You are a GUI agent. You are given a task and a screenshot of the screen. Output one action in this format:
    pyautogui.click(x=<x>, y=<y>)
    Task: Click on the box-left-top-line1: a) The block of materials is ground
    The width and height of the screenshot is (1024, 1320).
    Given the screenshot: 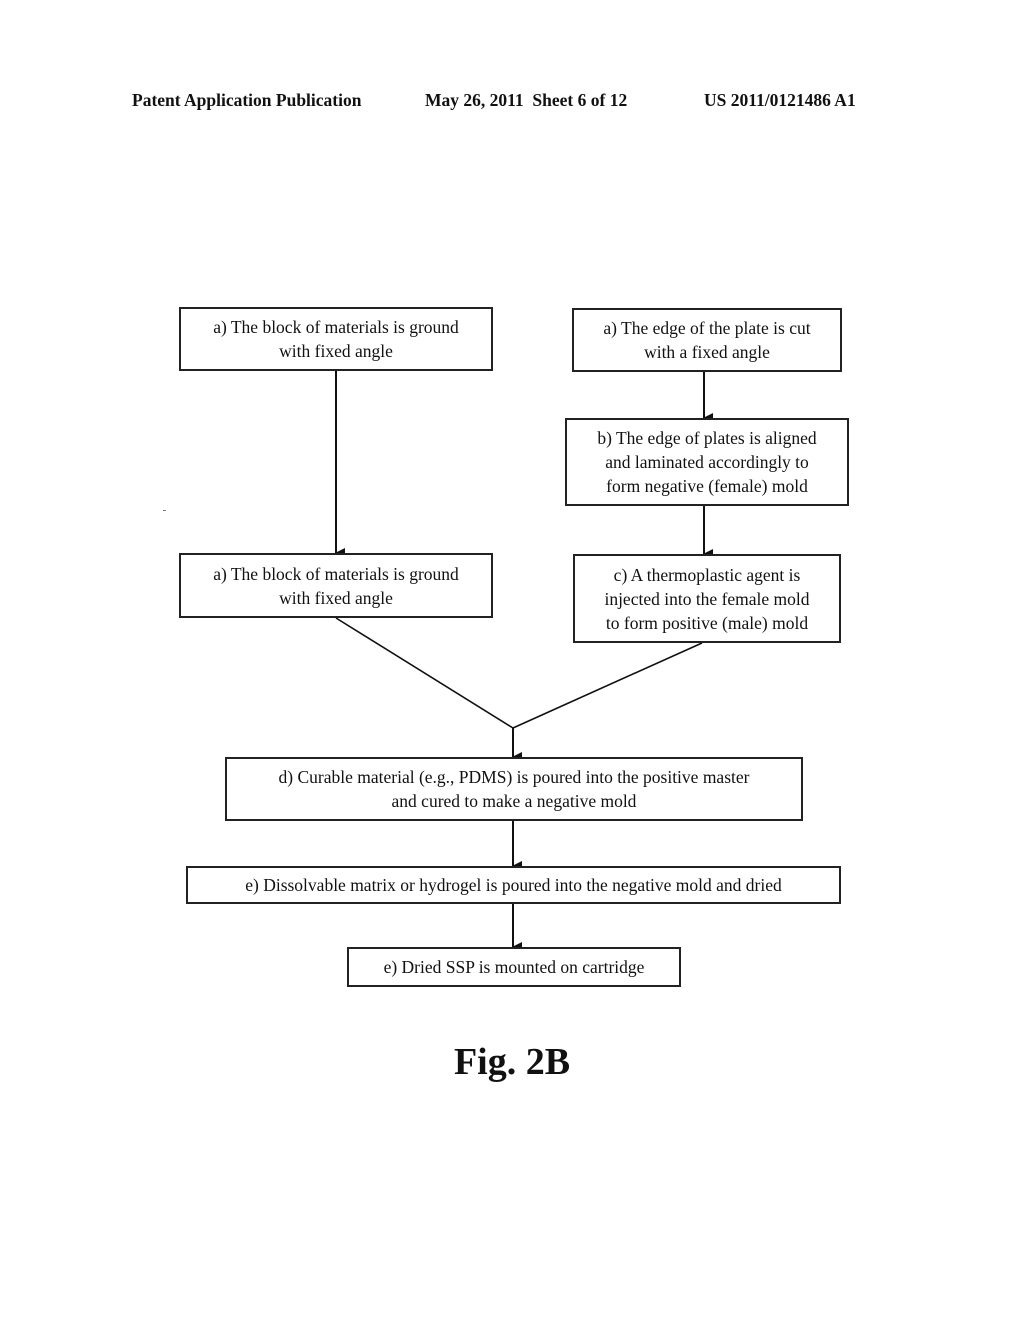 What is the action you would take?
    pyautogui.click(x=336, y=327)
    